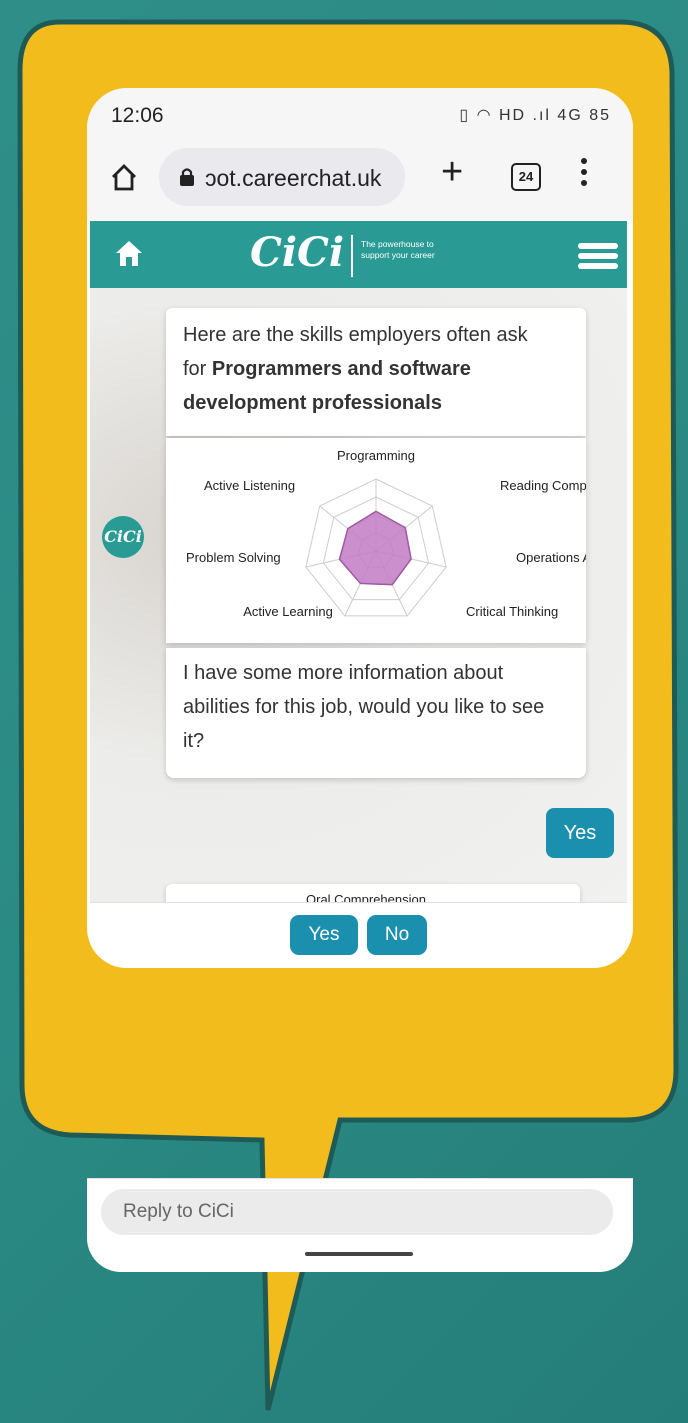 The height and width of the screenshot is (1423, 688). Describe the element at coordinates (535, 115) in the screenshot. I see `status-icons: ▯ ◠ HD .ıl 4G 85` at that location.